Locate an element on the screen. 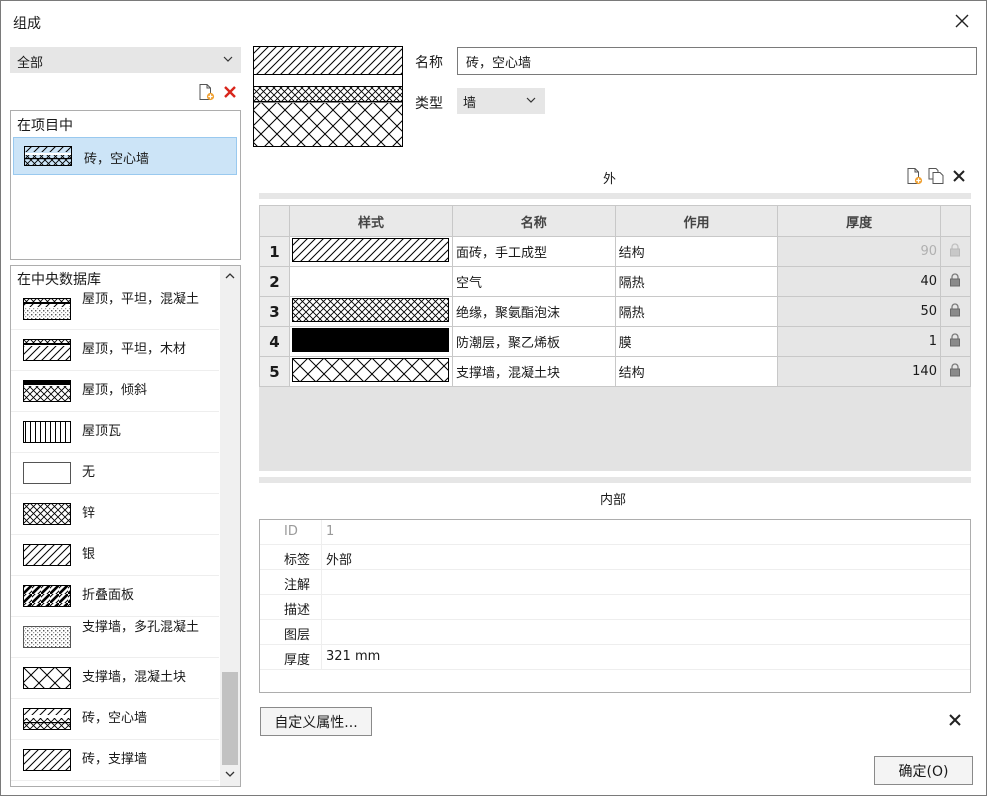 The image size is (987, 796). inner-separator is located at coordinates (615, 480).